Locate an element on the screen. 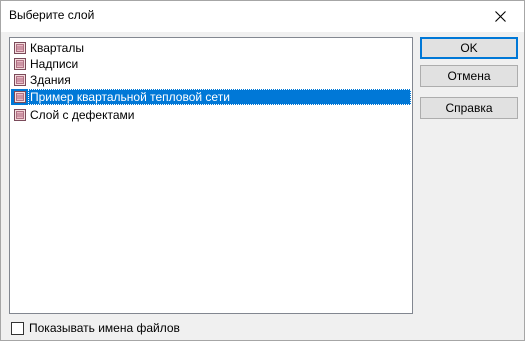 The image size is (525, 341). list-item-layer-1: Надписи is located at coordinates (211, 64).